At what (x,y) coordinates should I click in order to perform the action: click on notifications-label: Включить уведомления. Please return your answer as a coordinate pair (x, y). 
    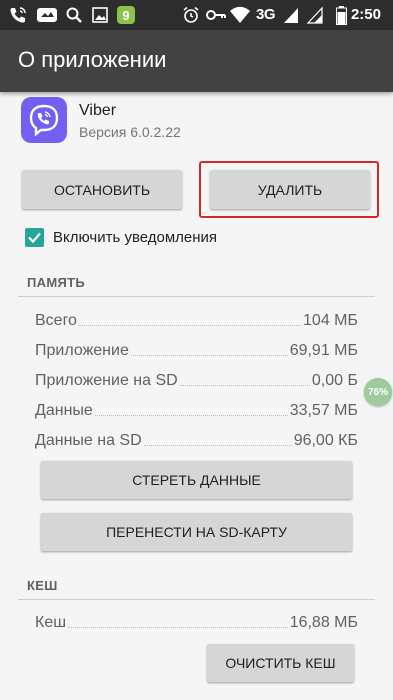
    Looking at the image, I should click on (135, 237).